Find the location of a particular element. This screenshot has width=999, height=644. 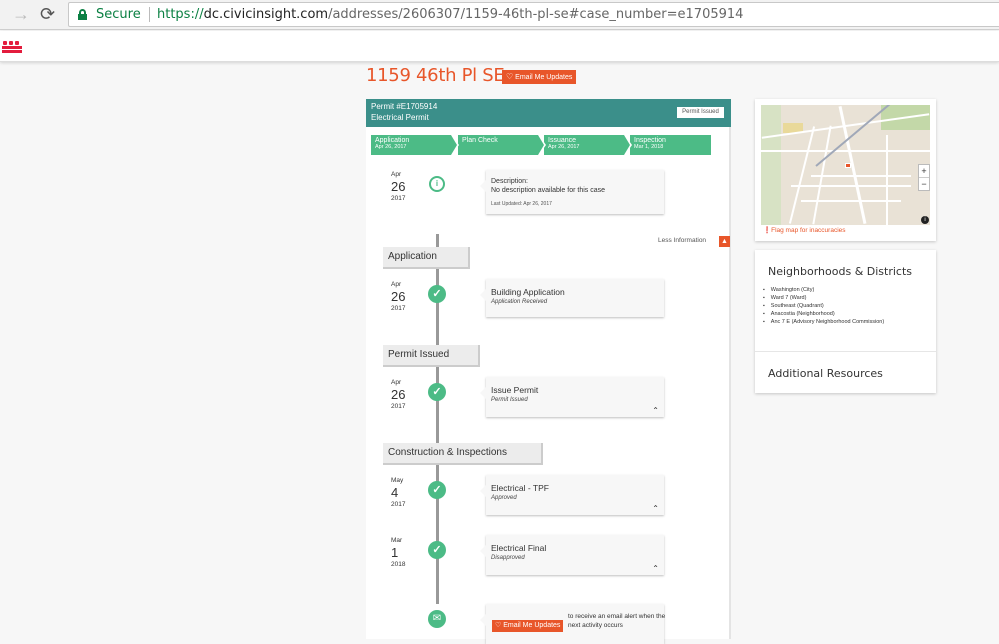

list-item: Anacostia (Neighborhood) is located at coordinates (823, 314).